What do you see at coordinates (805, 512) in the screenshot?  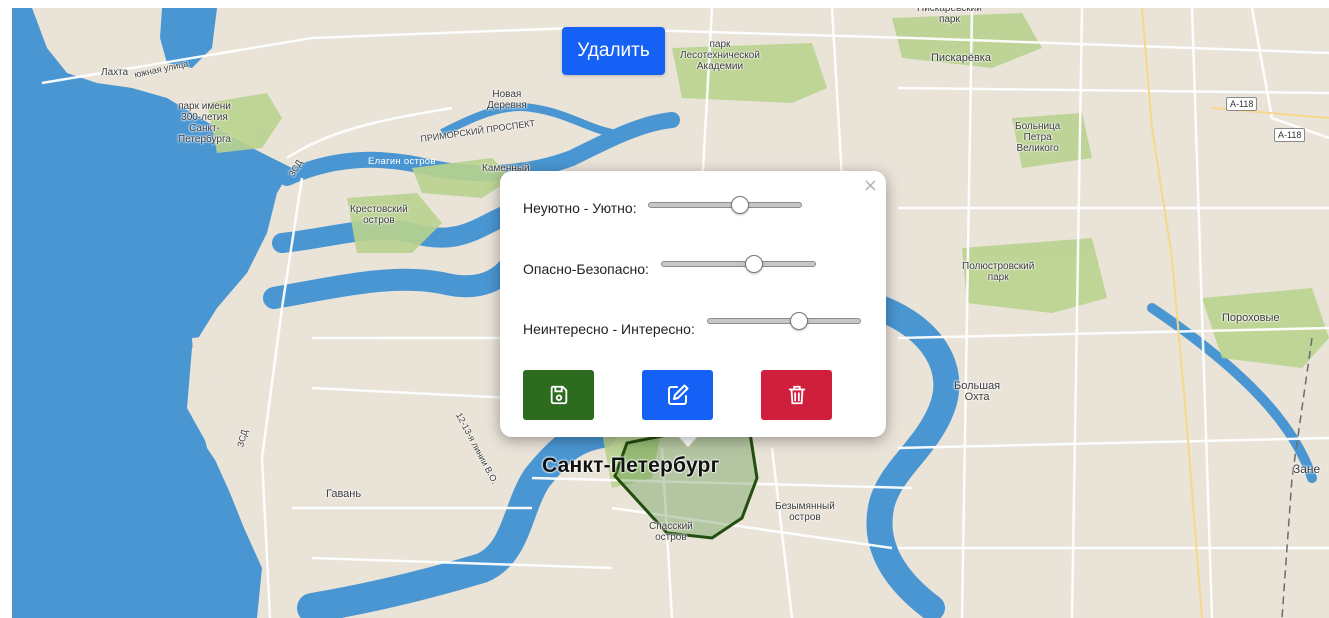 I see `map-label-island: Безымянный остров` at bounding box center [805, 512].